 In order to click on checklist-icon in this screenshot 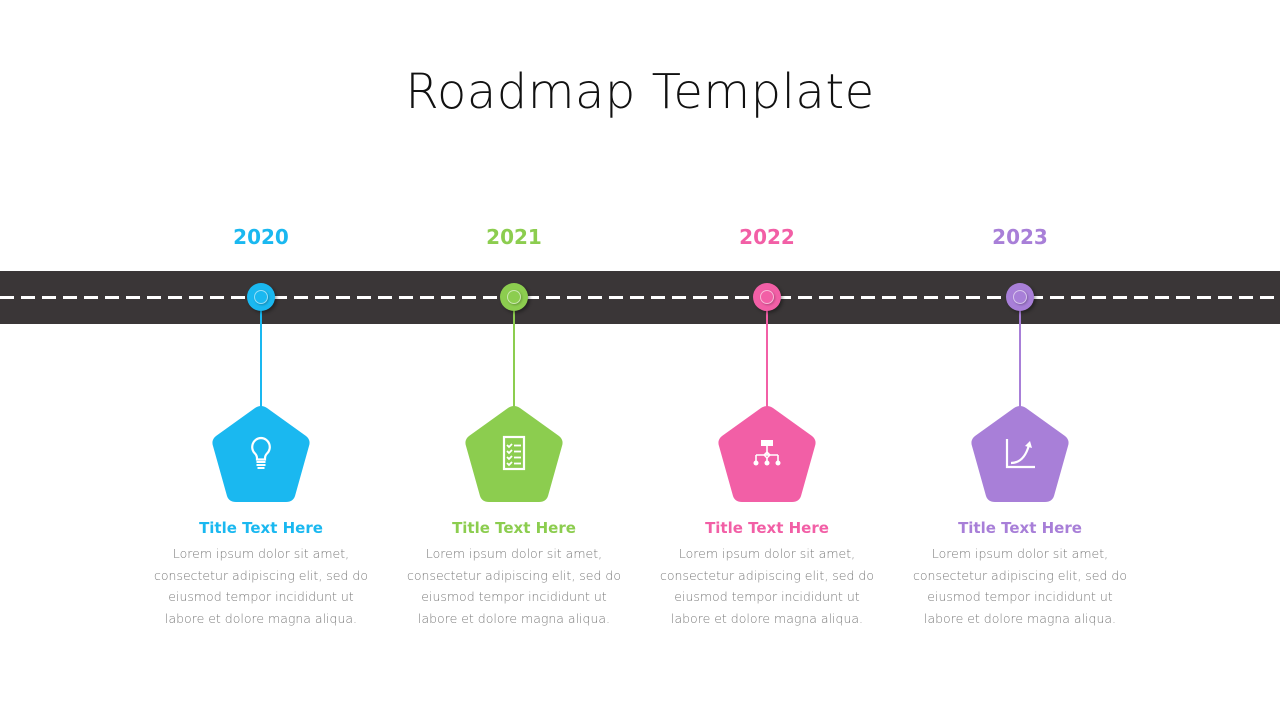, I will do `click(514, 453)`.